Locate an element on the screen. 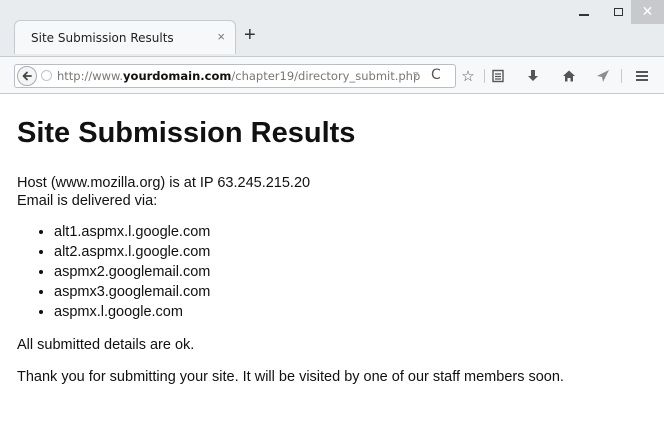 The width and height of the screenshot is (664, 444). home-icon is located at coordinates (569, 76).